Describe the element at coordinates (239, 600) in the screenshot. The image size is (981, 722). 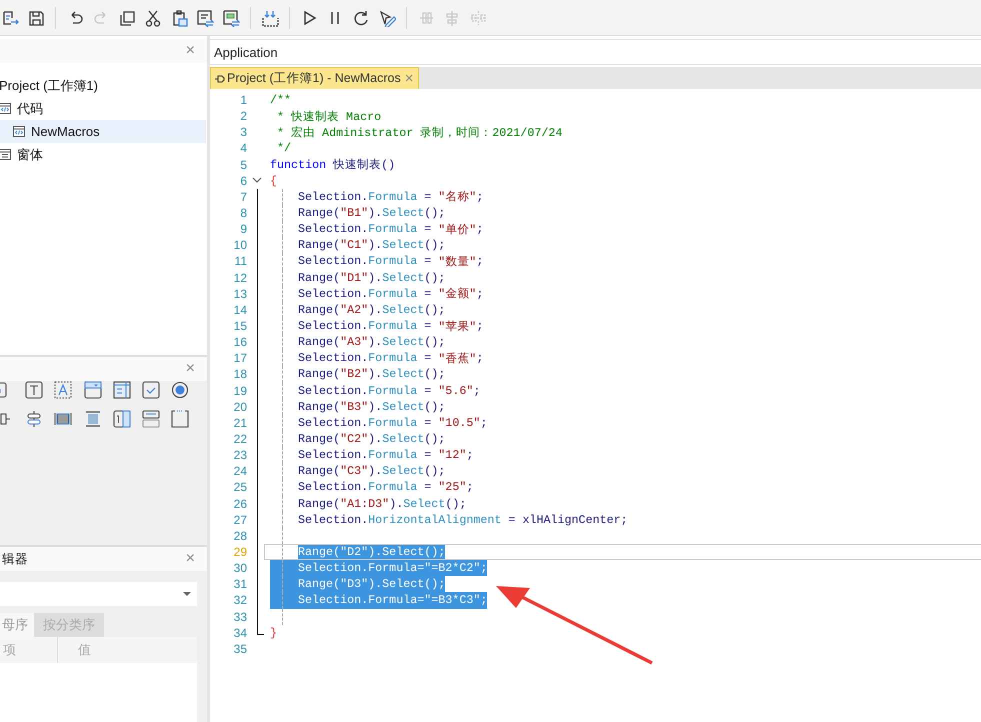
I see `line-number: 32` at that location.